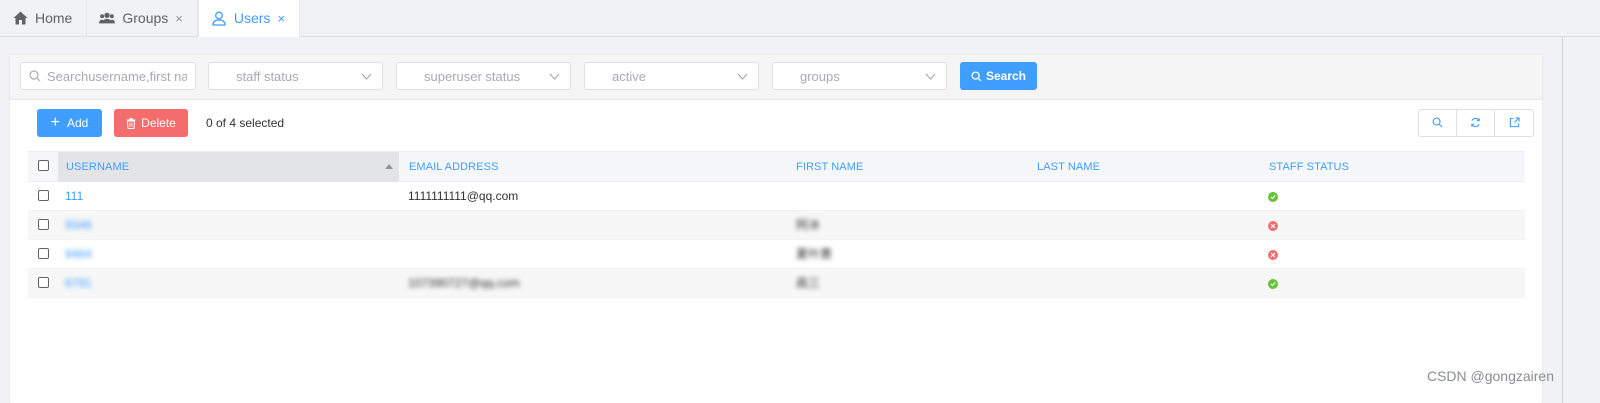 Image resolution: width=1600 pixels, height=403 pixels. Describe the element at coordinates (829, 167) in the screenshot. I see `column-header-first-name: FIRST NAME` at that location.